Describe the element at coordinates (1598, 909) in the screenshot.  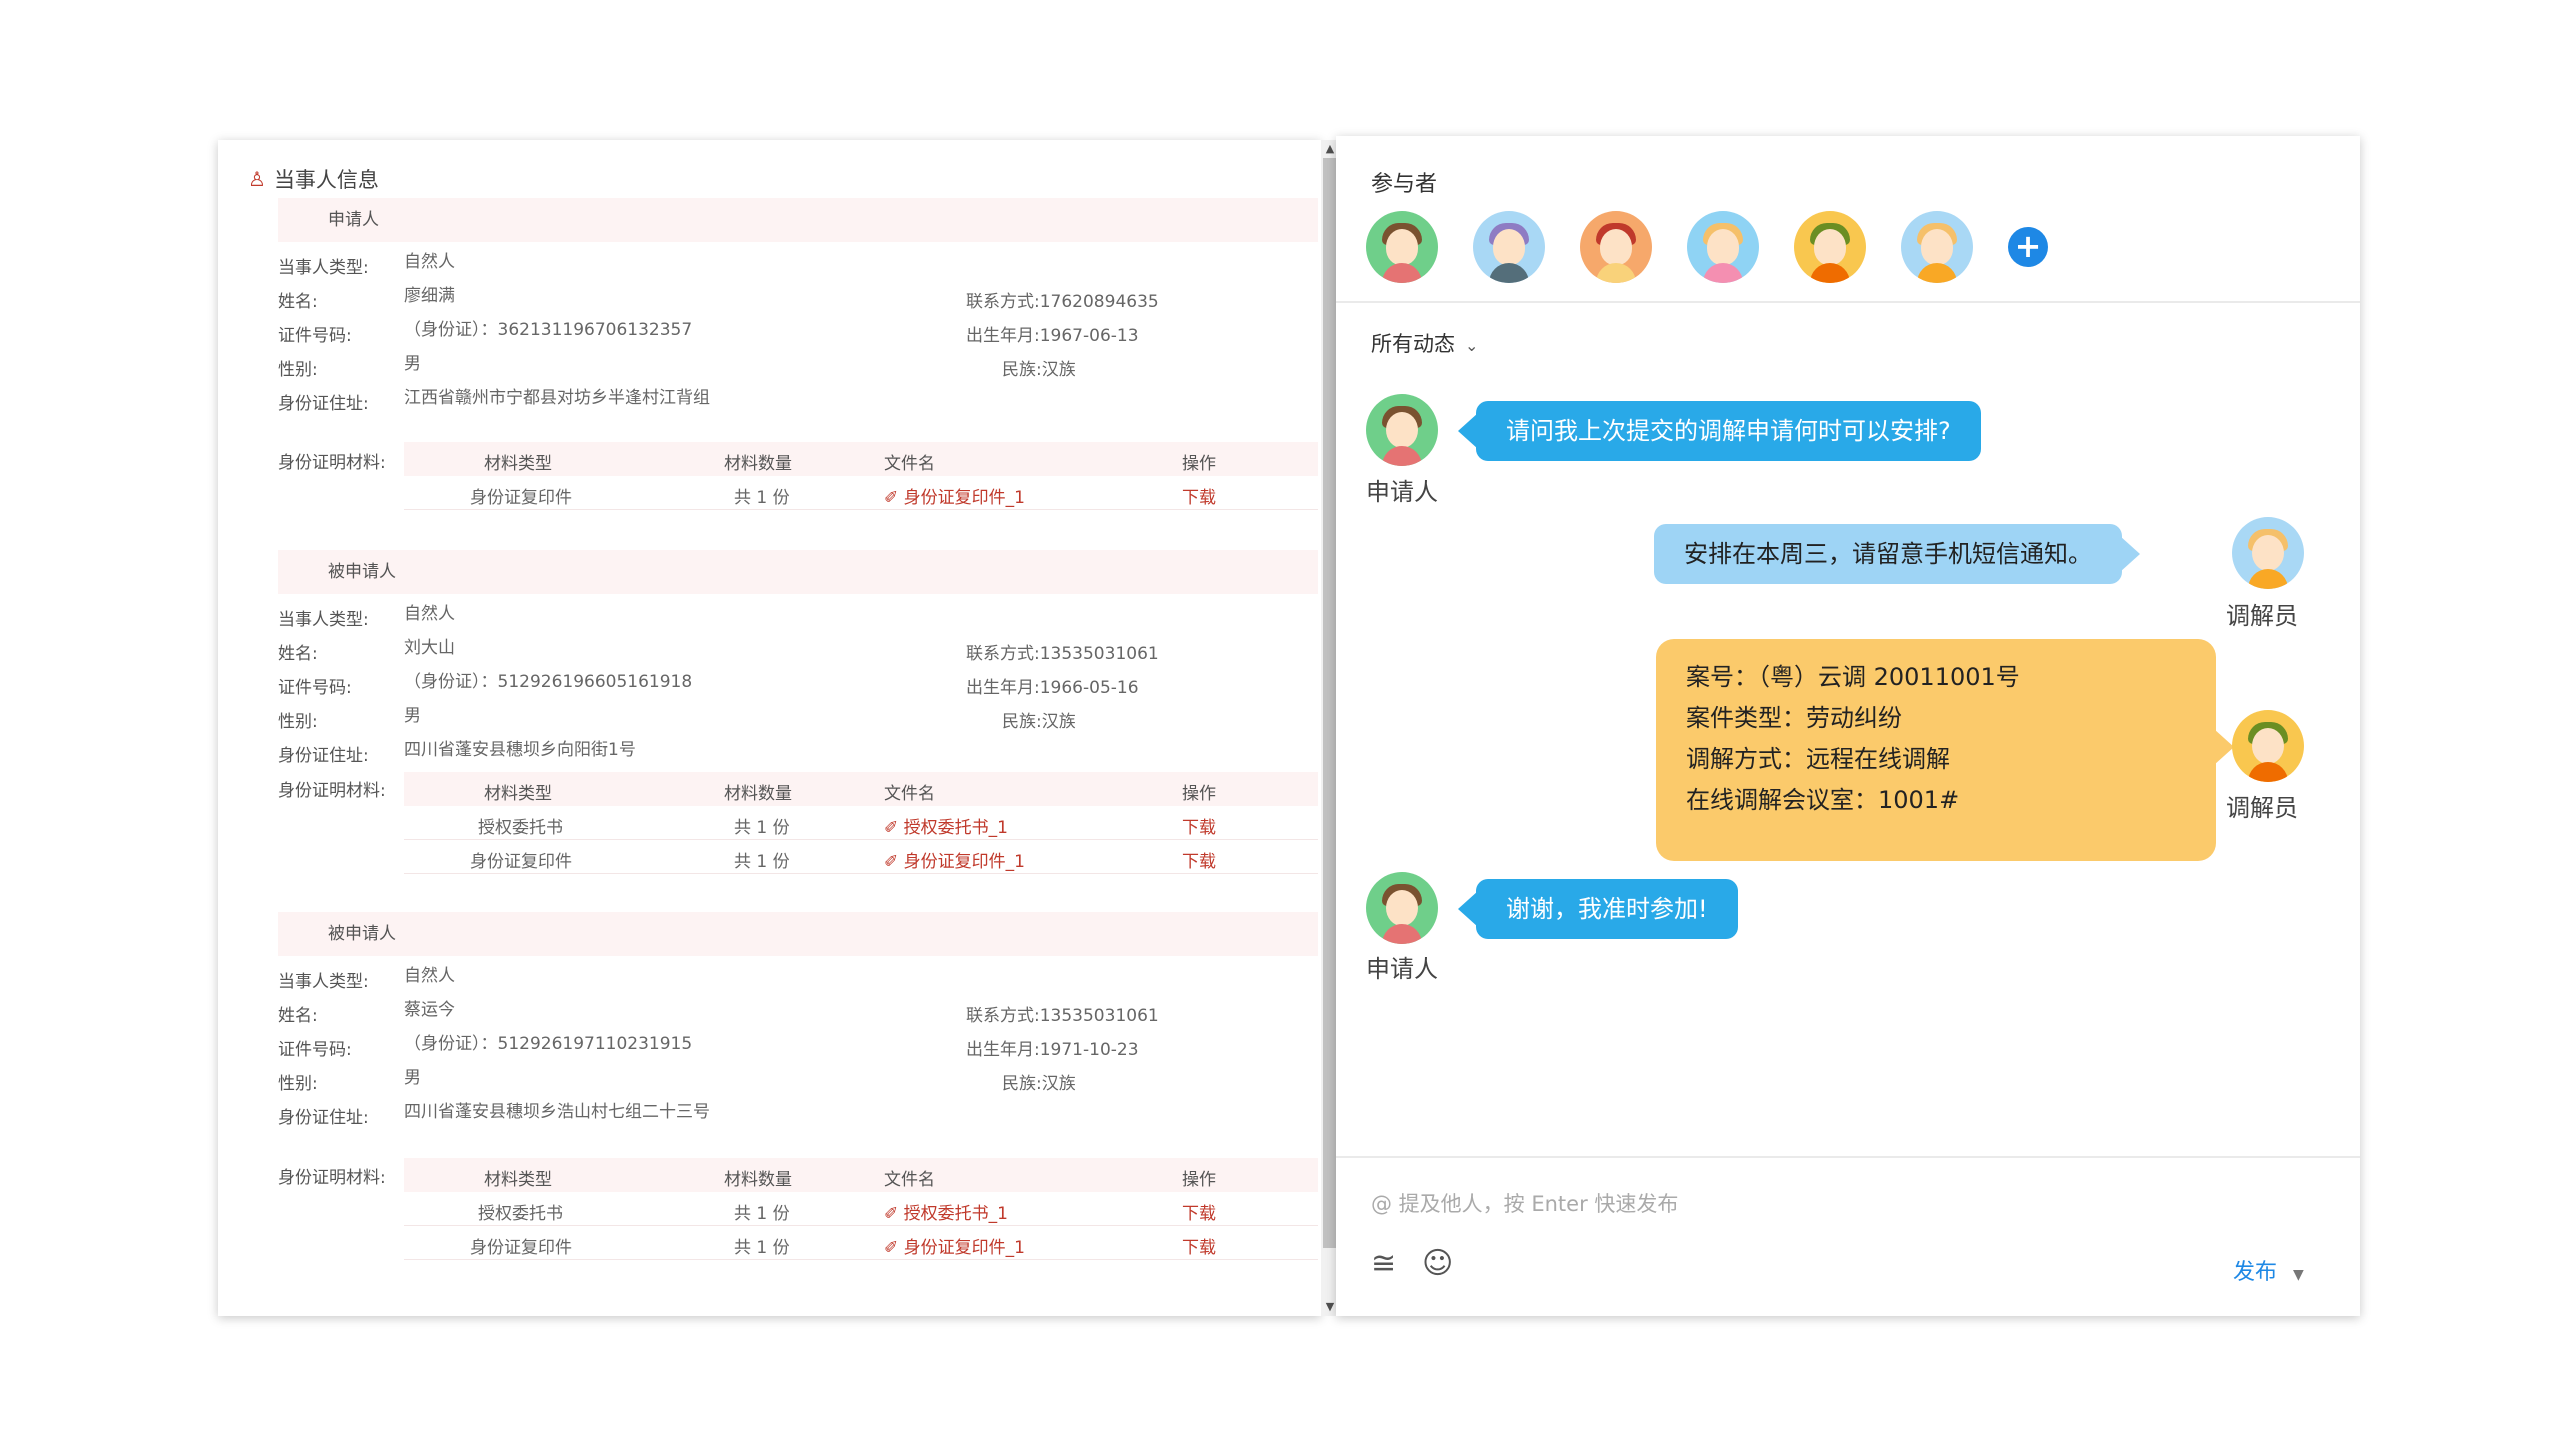
I see `message-bubble: 谢谢，我准时参加!` at that location.